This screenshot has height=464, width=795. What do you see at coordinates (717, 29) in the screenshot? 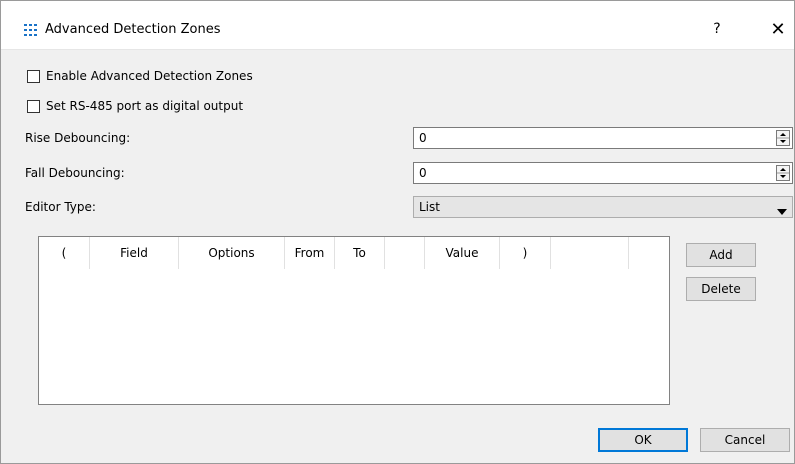
I see `help-button: ?` at bounding box center [717, 29].